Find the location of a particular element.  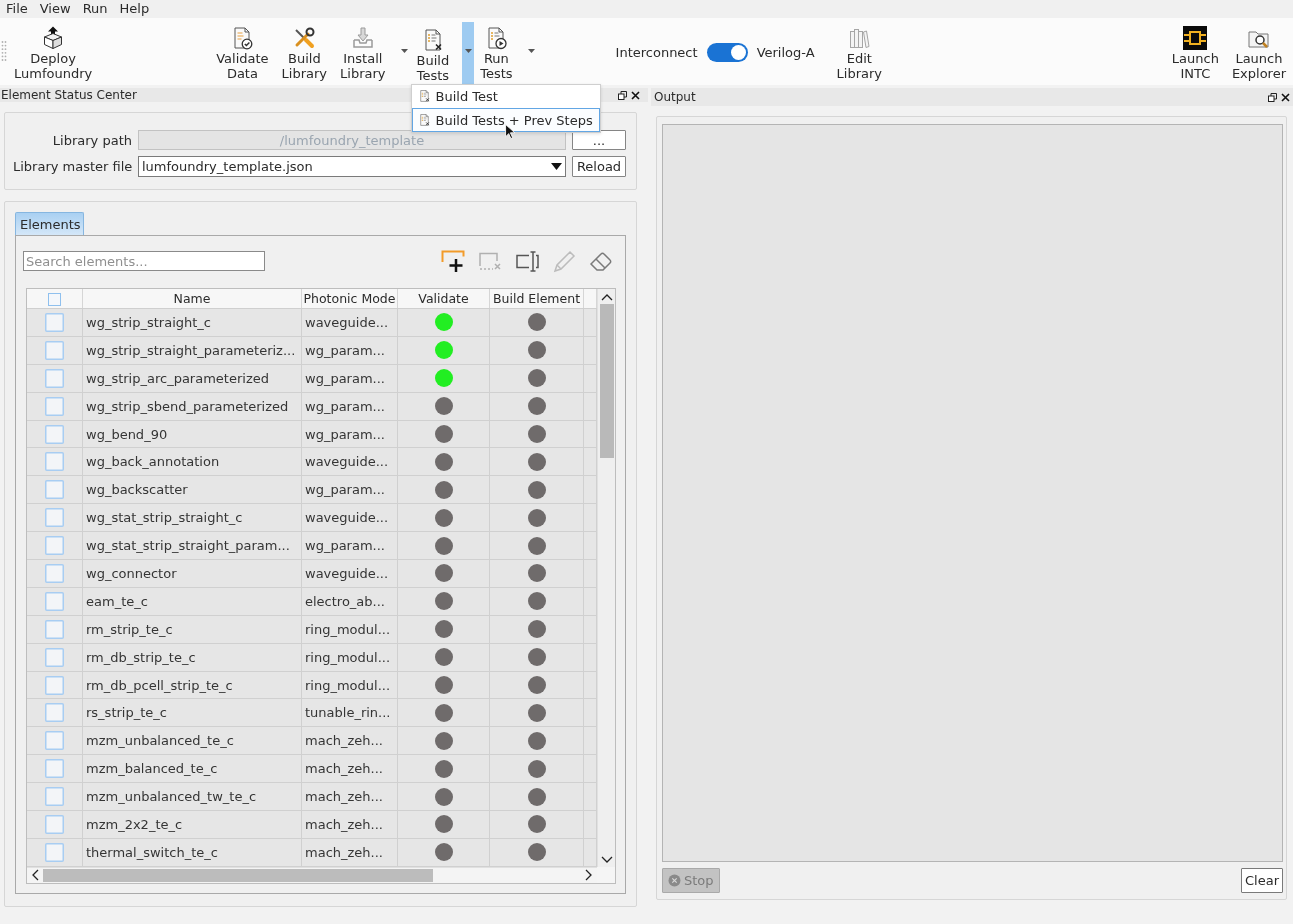

dock-title: Output is located at coordinates (675, 97).